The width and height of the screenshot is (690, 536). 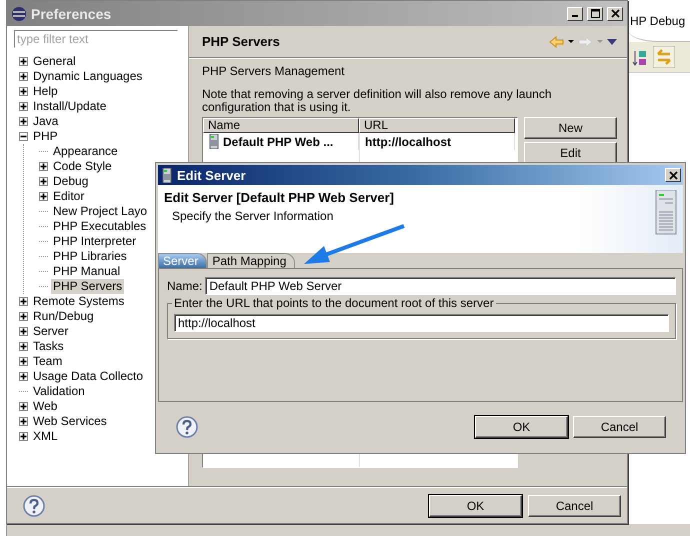 What do you see at coordinates (45, 91) in the screenshot?
I see `tree-item: Help` at bounding box center [45, 91].